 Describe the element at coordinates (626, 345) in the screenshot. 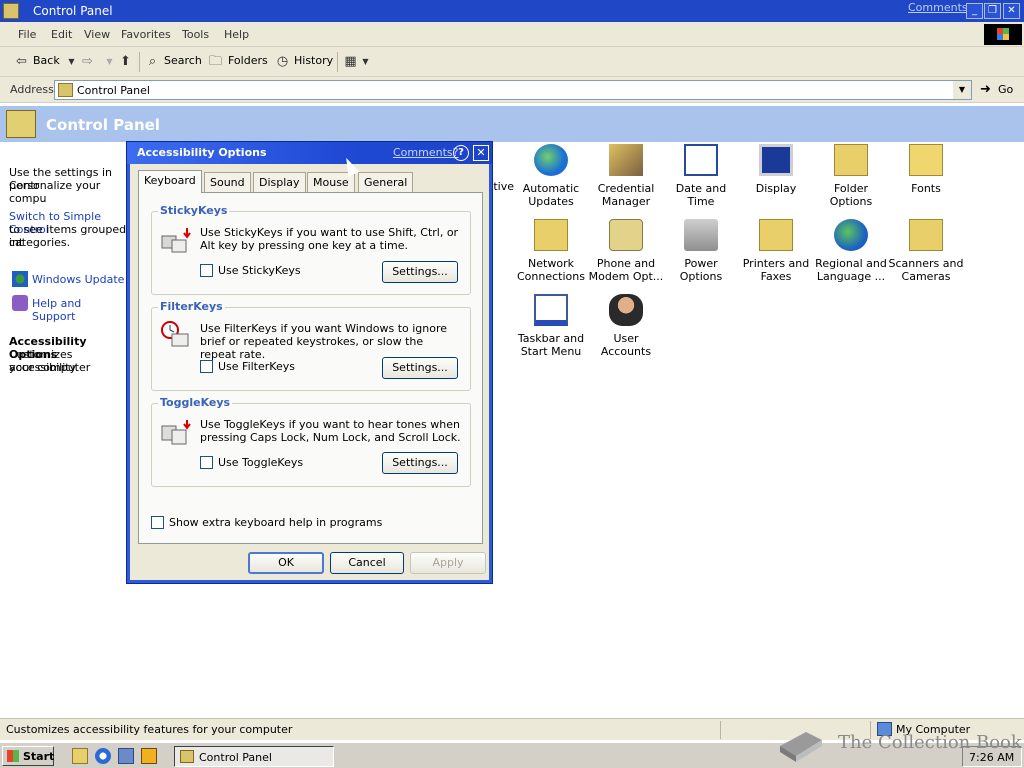

I see `cp-item-label: User Accounts` at that location.